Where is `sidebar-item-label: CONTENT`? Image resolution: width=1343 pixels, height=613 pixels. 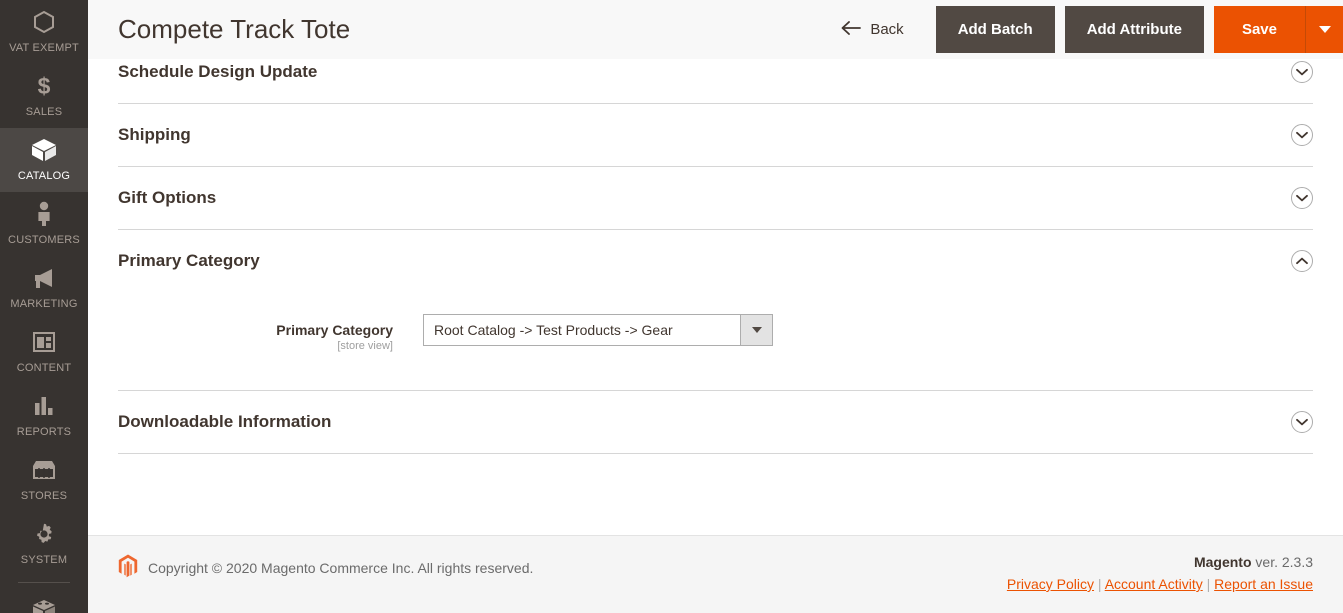 sidebar-item-label: CONTENT is located at coordinates (44, 368).